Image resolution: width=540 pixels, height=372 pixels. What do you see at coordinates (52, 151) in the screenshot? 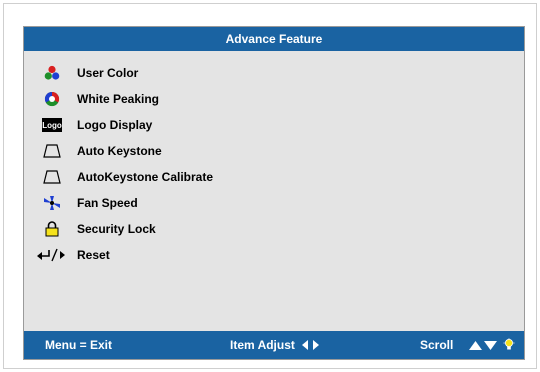
I see `keystone-icon` at bounding box center [52, 151].